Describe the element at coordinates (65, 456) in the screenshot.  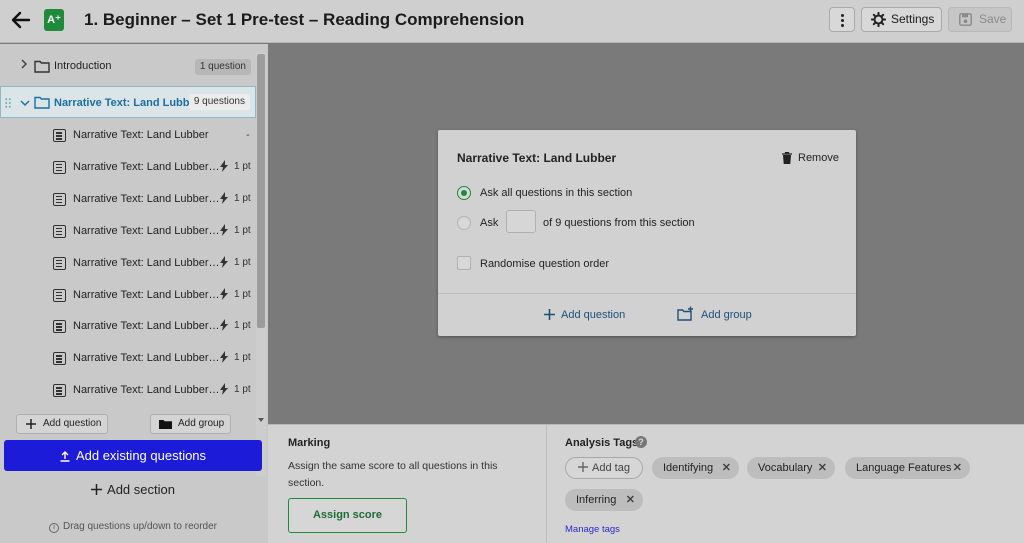
I see `upload-icon` at that location.